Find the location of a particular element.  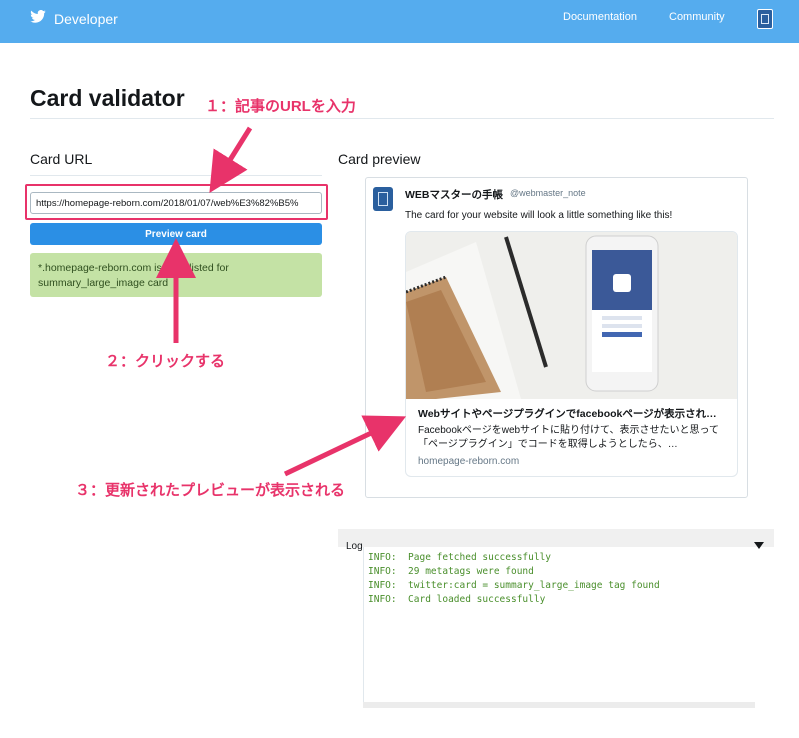

arrow-step3 is located at coordinates (345, 446).